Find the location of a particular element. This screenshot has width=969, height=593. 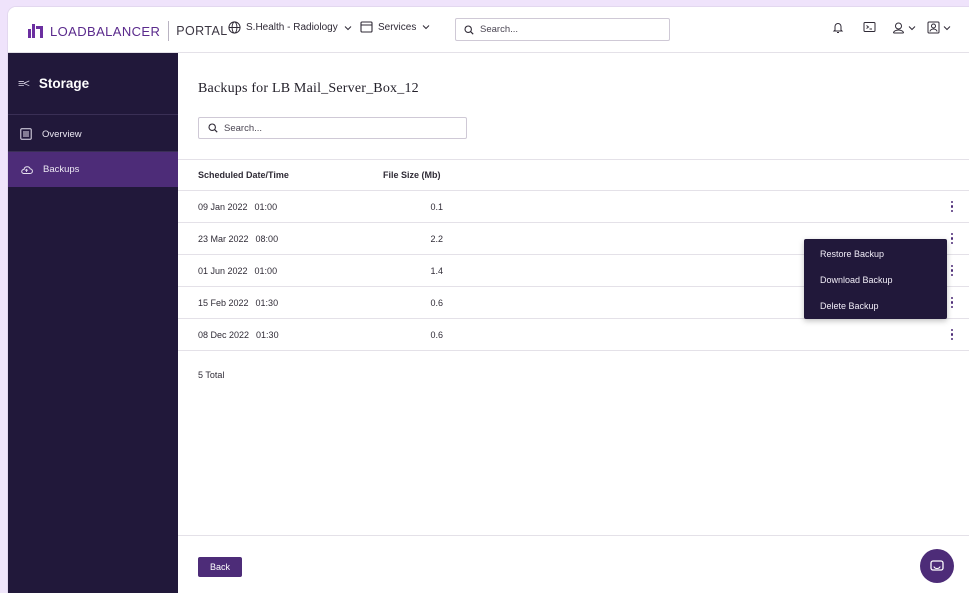

globe-icon is located at coordinates (234, 27).